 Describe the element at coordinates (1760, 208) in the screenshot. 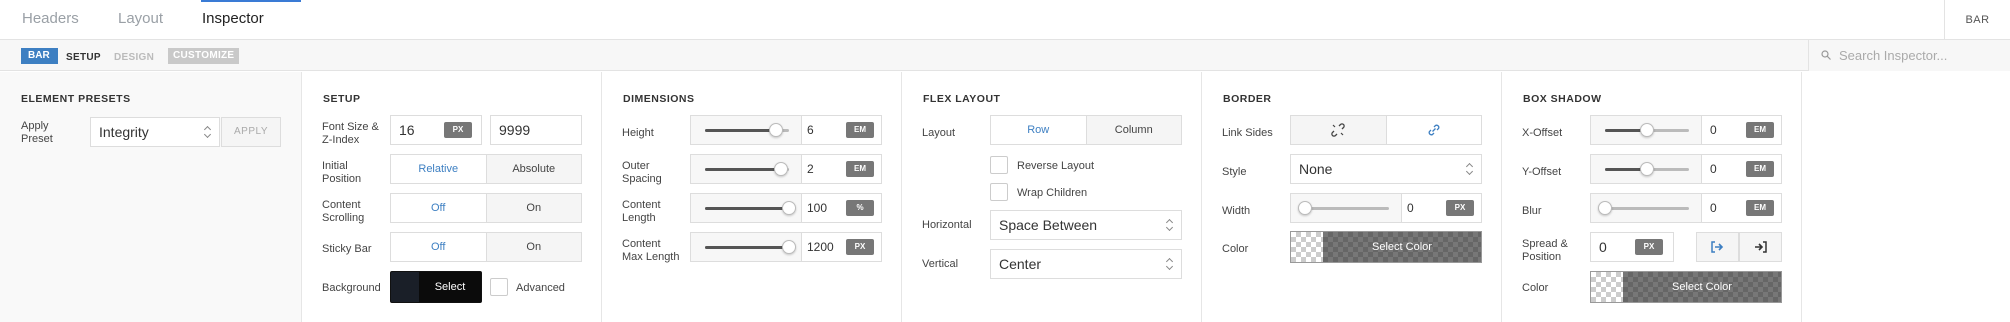

I see `blur-unit-button: EM` at that location.